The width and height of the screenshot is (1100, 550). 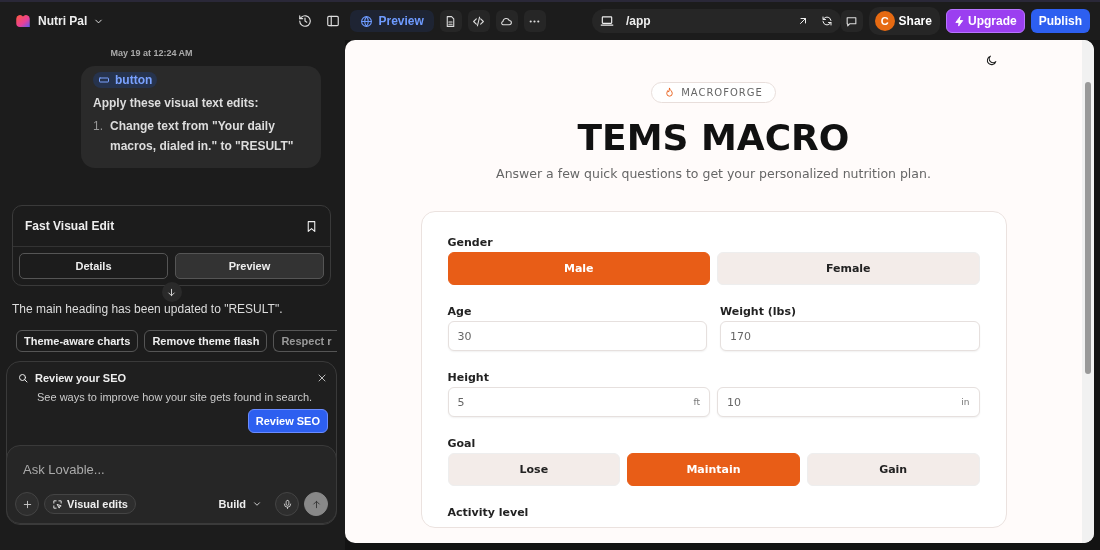 I want to click on refresh-icon, so click(x=826, y=21).